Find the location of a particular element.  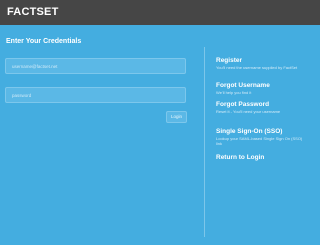

sso-link: Single Sign-On (SSO) is located at coordinates (249, 131).